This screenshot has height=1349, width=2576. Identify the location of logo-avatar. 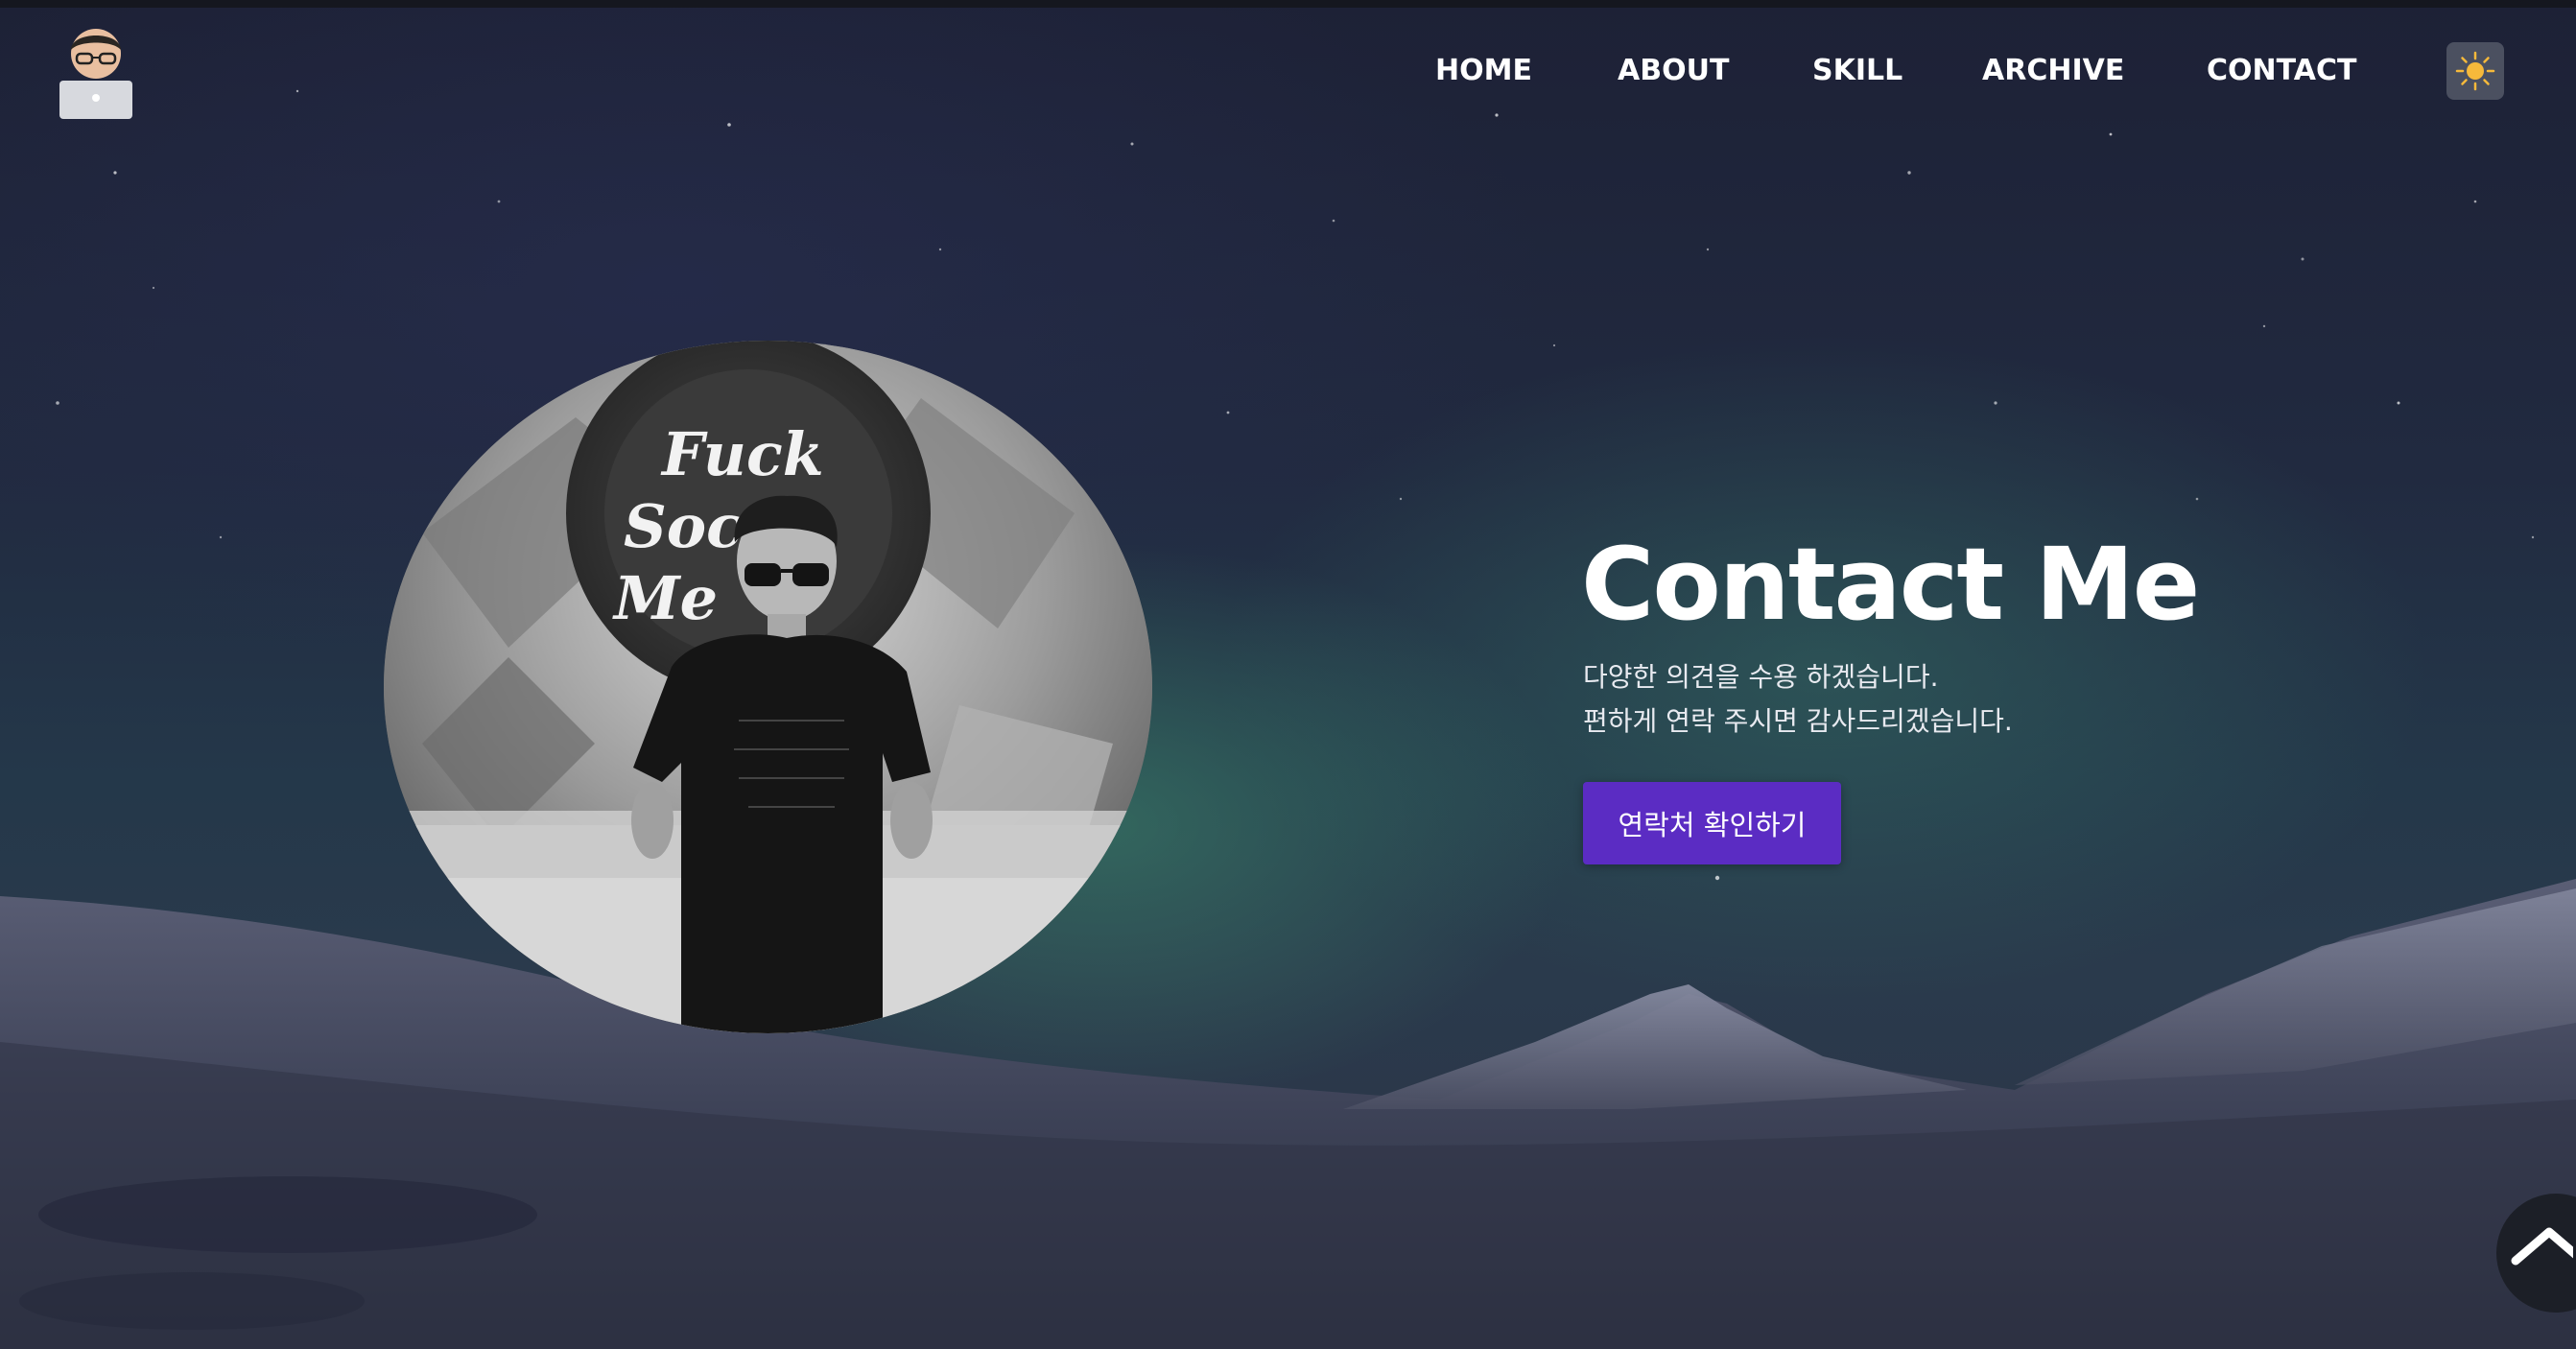
(96, 73).